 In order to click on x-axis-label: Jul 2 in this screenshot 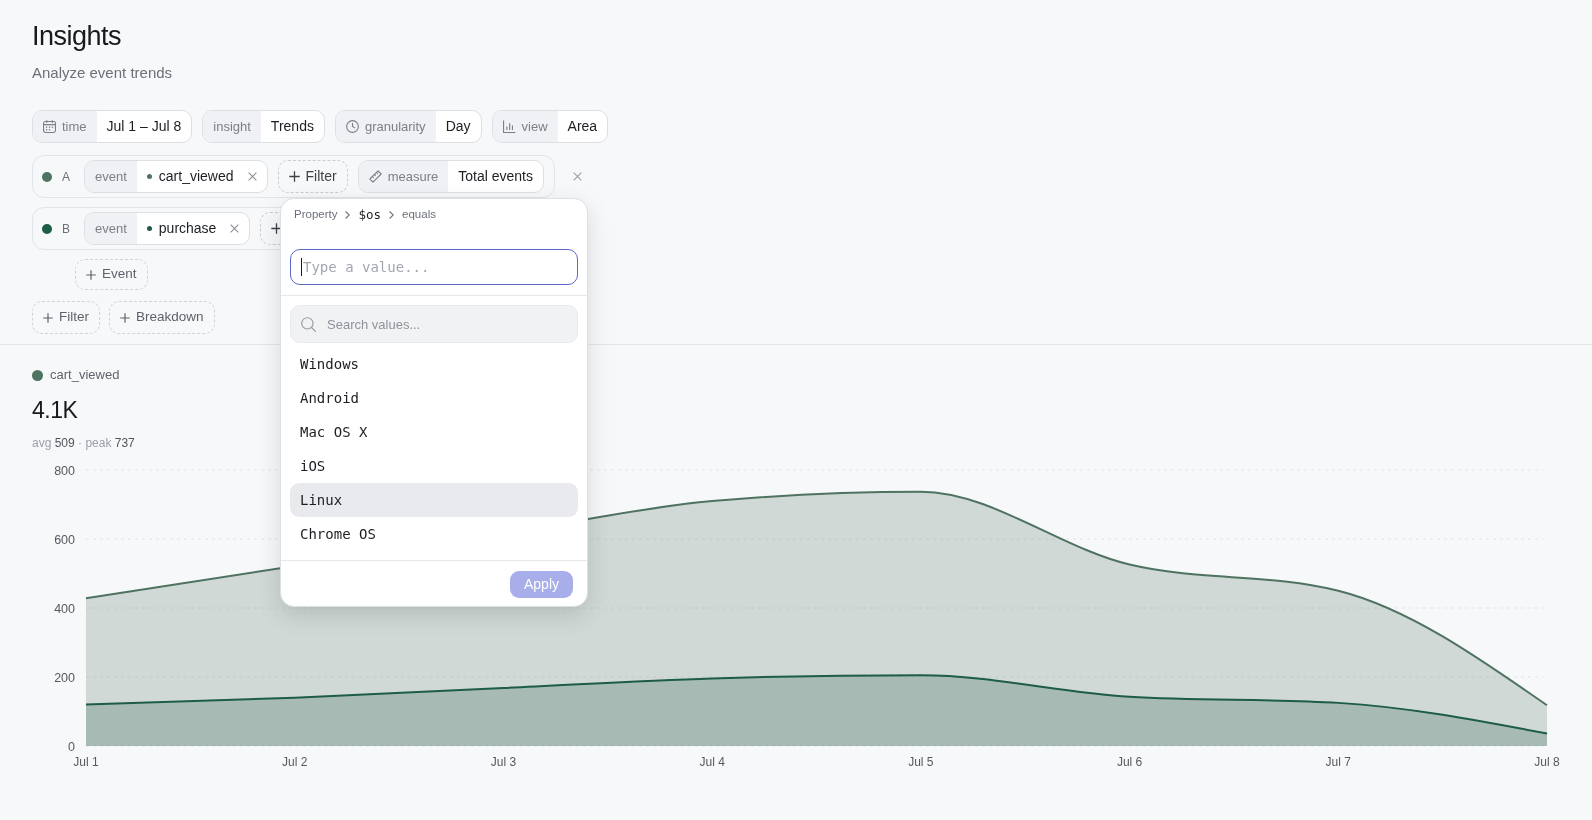, I will do `click(295, 762)`.